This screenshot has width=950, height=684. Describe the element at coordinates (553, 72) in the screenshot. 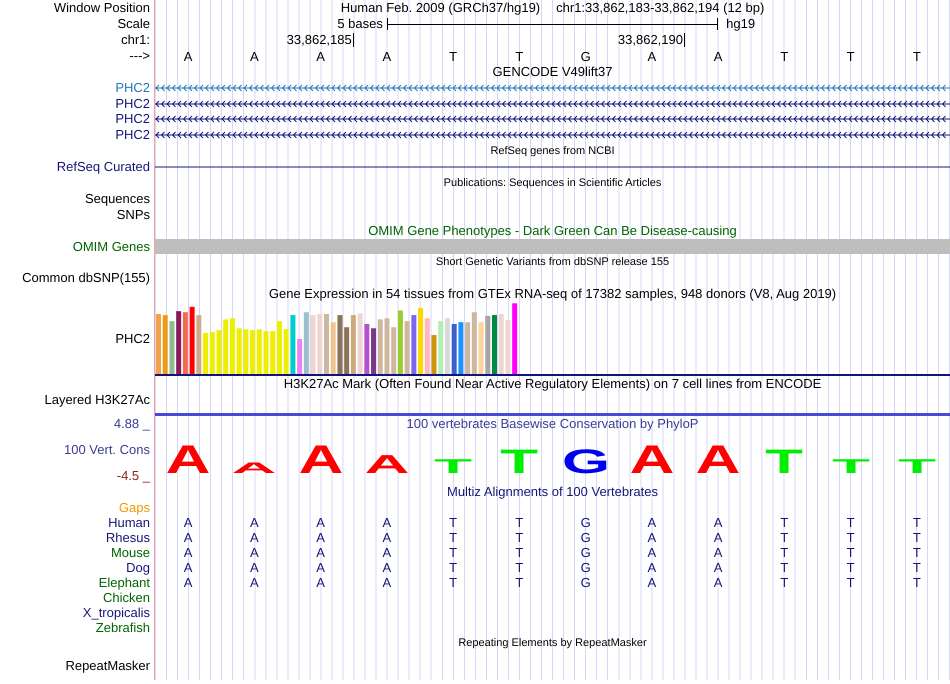

I see `track-title: GENCODE V49lift37` at that location.